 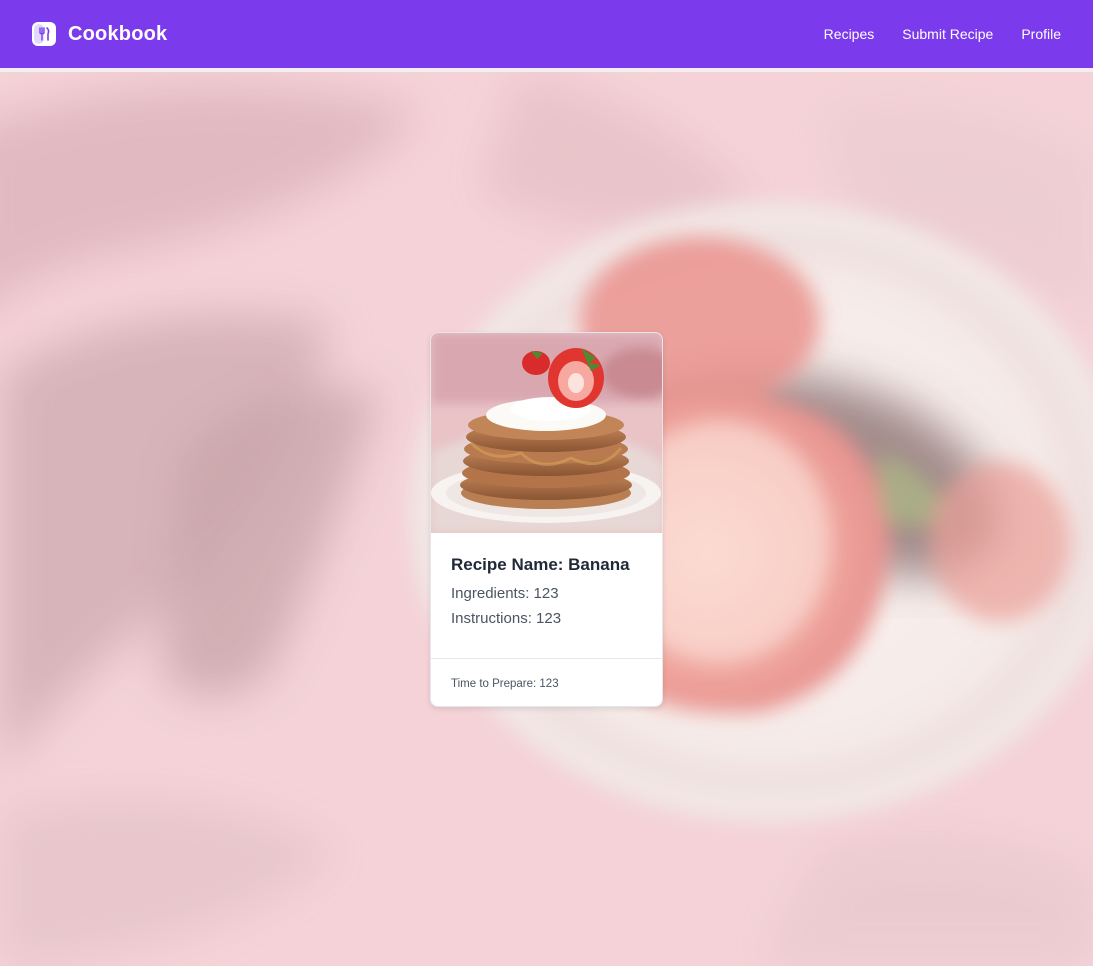 I want to click on recipe-name: Recipe Name: Banana, so click(x=540, y=564).